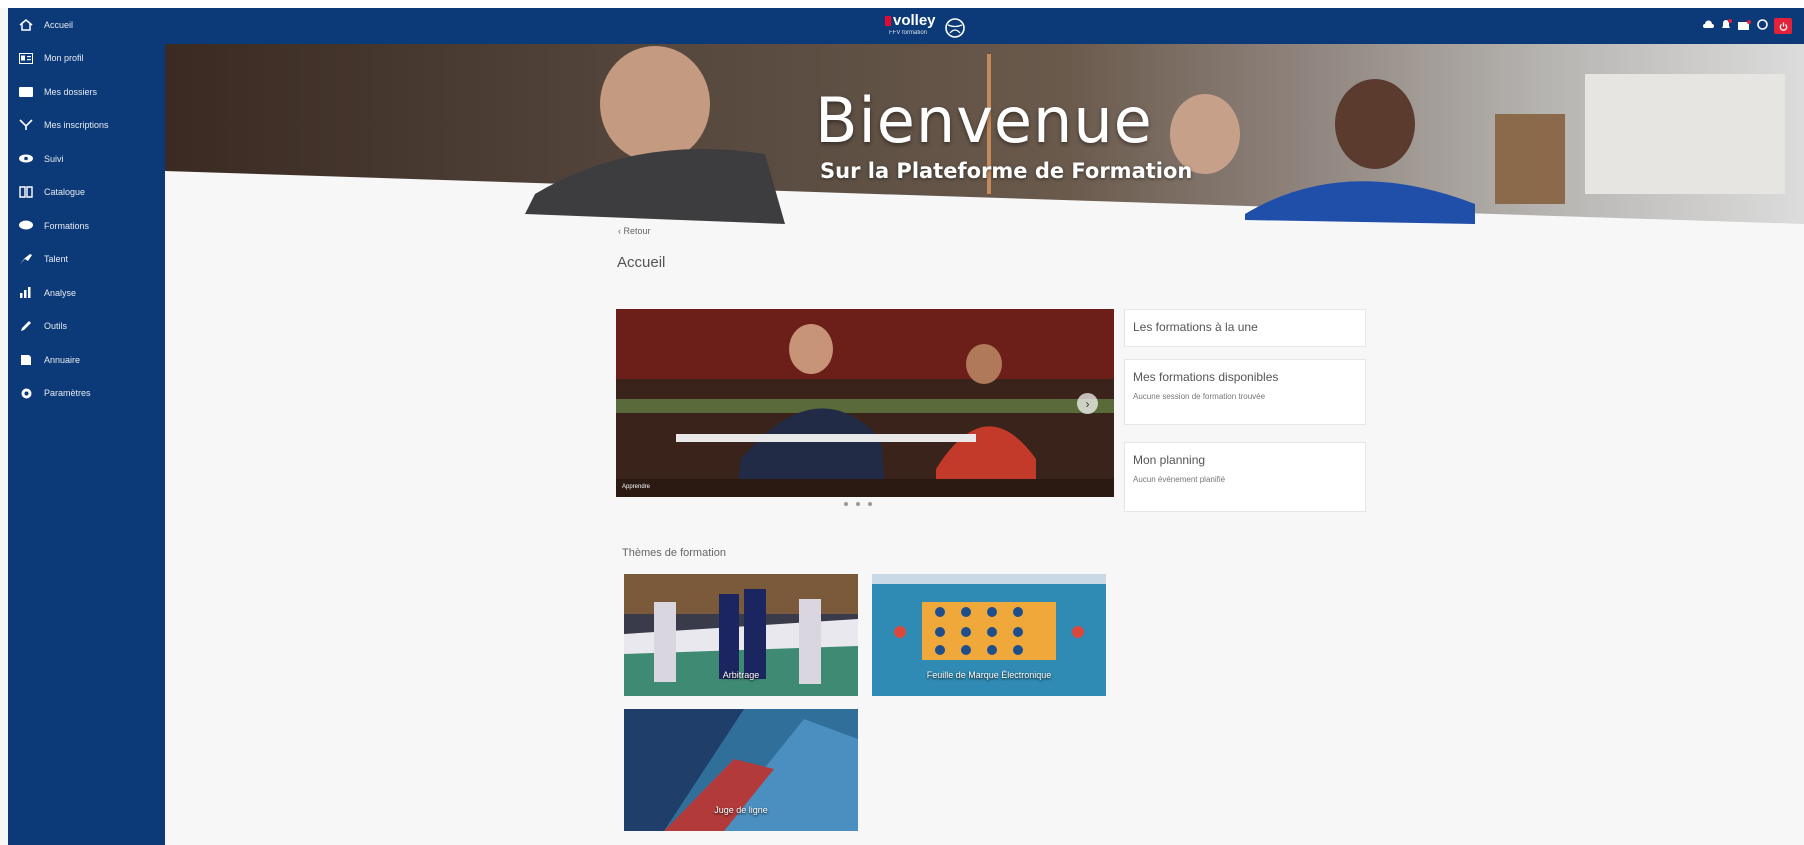 The width and height of the screenshot is (1804, 845). Describe the element at coordinates (984, 120) in the screenshot. I see `welcome-title: Bienvenue` at that location.